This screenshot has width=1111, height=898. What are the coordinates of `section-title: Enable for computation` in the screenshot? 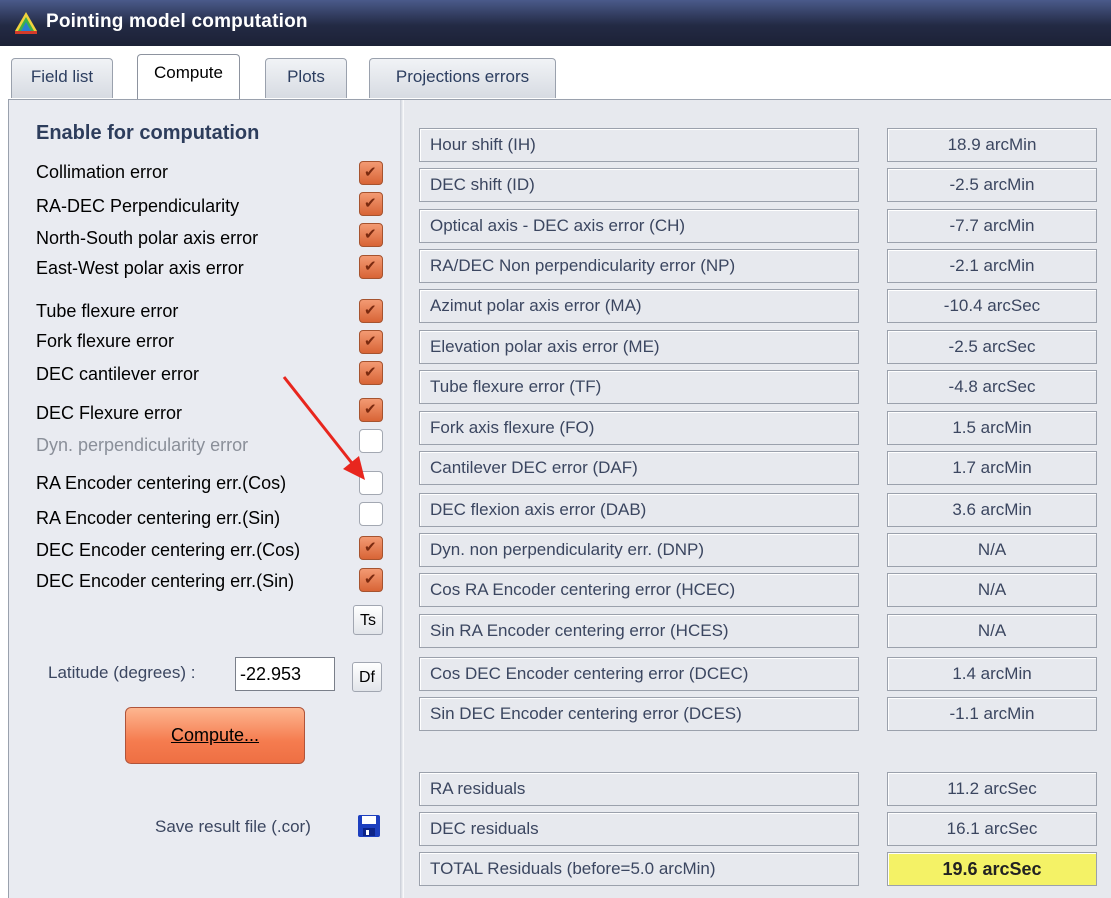 It's located at (148, 133).